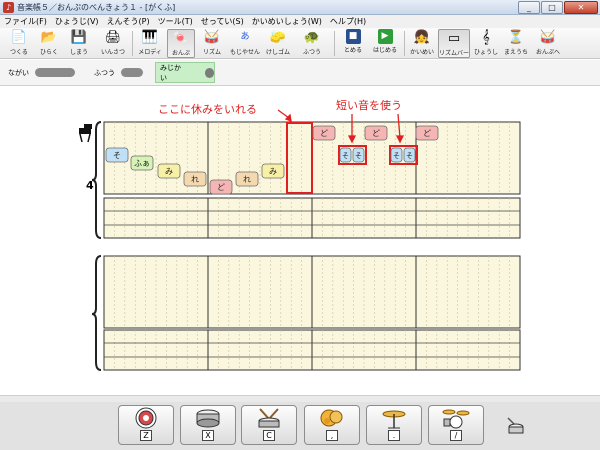 This screenshot has width=600, height=450. Describe the element at coordinates (454, 38) in the screenshot. I see `rhythm-bar-icon: ▭` at that location.